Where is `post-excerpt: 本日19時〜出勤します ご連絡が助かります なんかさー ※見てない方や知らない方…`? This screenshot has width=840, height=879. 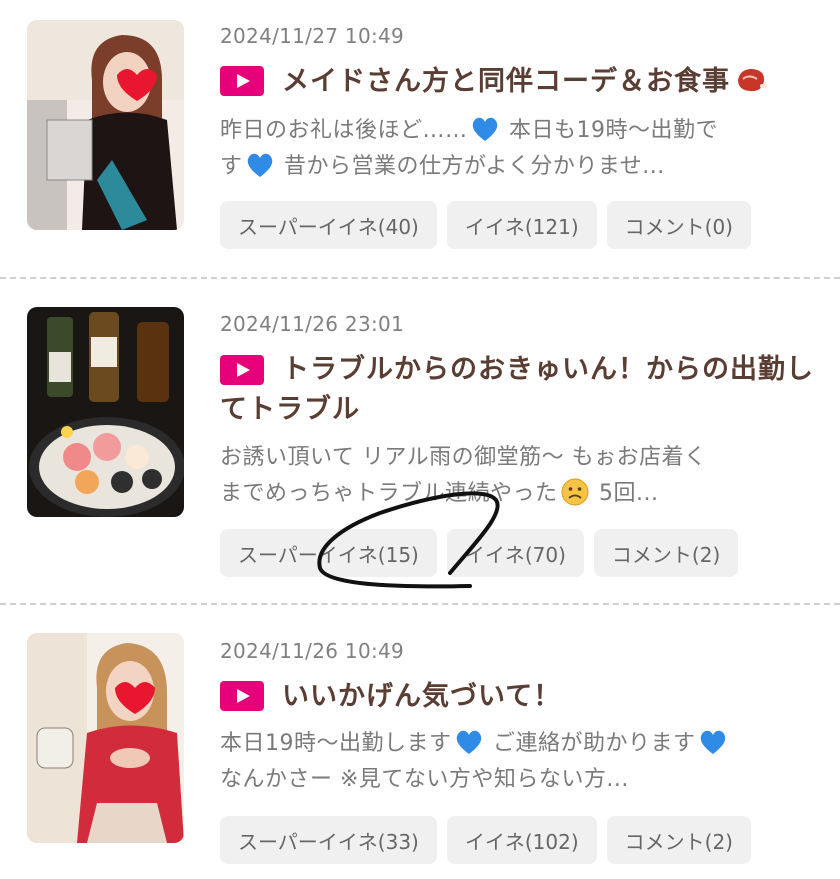
post-excerpt: 本日19時〜出勤します ご連絡が助かります なんかさー ※見てない方や知らない方… is located at coordinates (515, 762).